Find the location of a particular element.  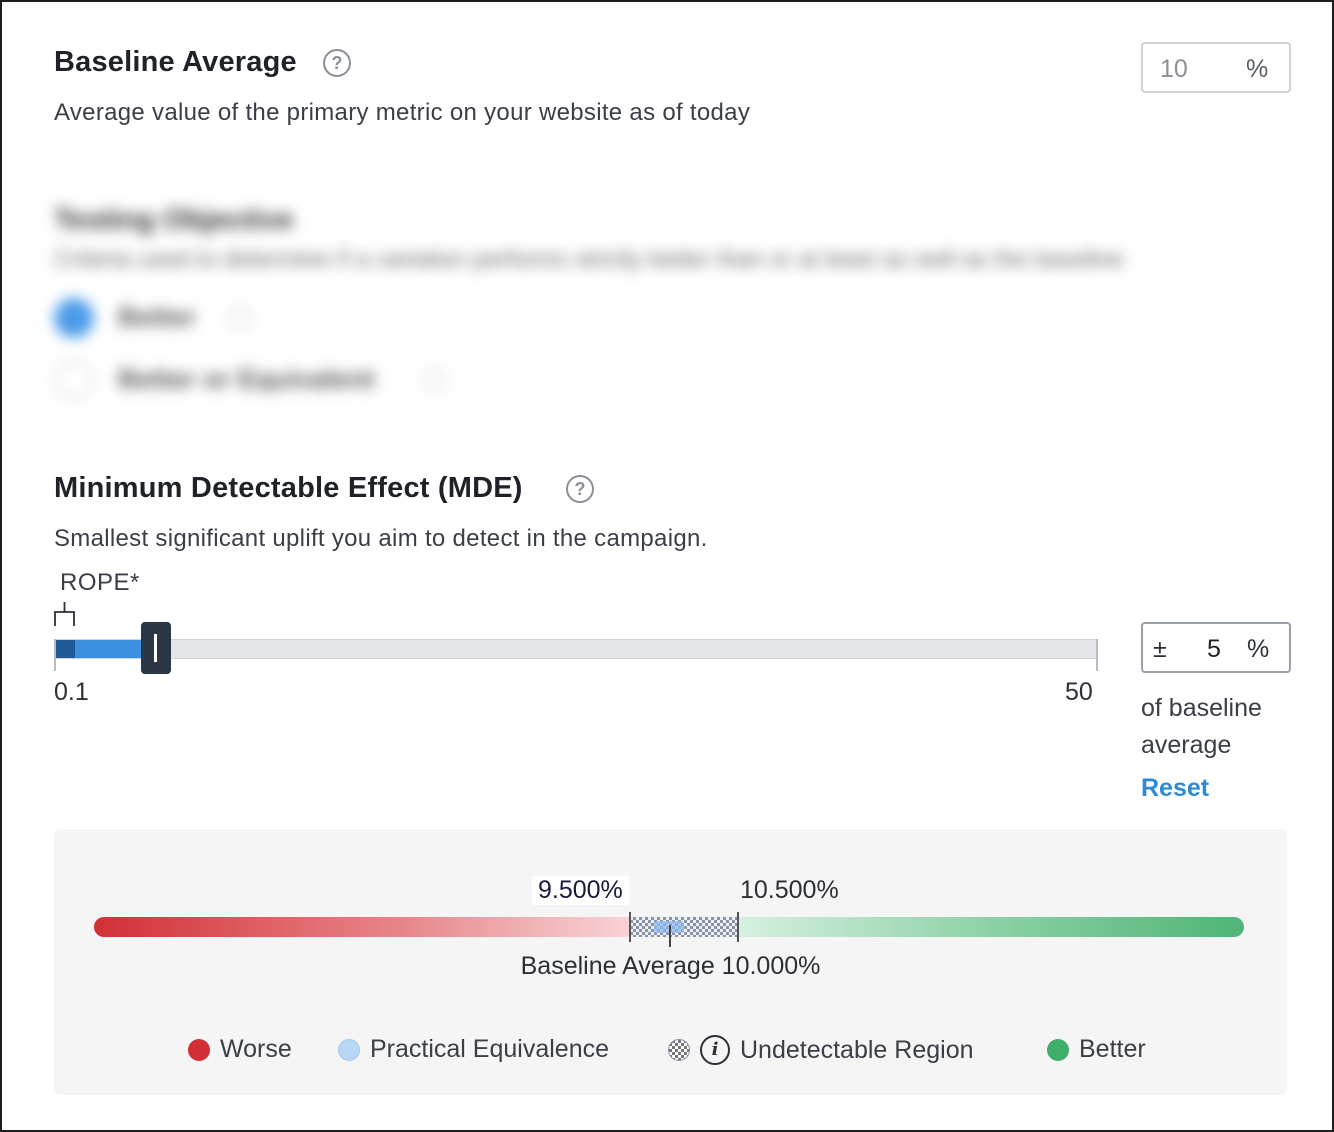

reset-link: Reset is located at coordinates (1175, 788).